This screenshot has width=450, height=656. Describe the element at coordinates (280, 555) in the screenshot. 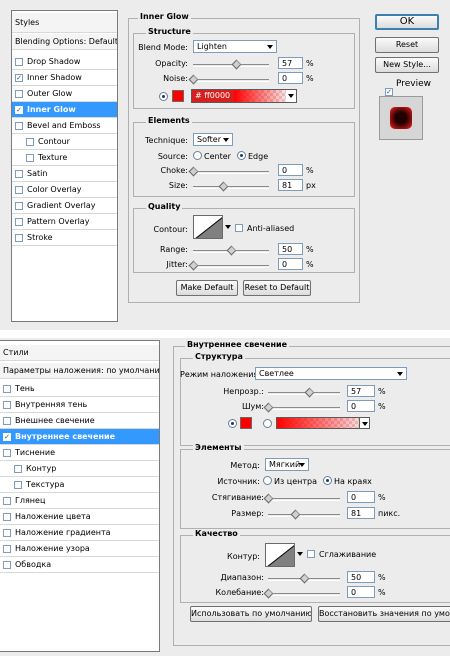

I see `contour-picker-ru` at that location.